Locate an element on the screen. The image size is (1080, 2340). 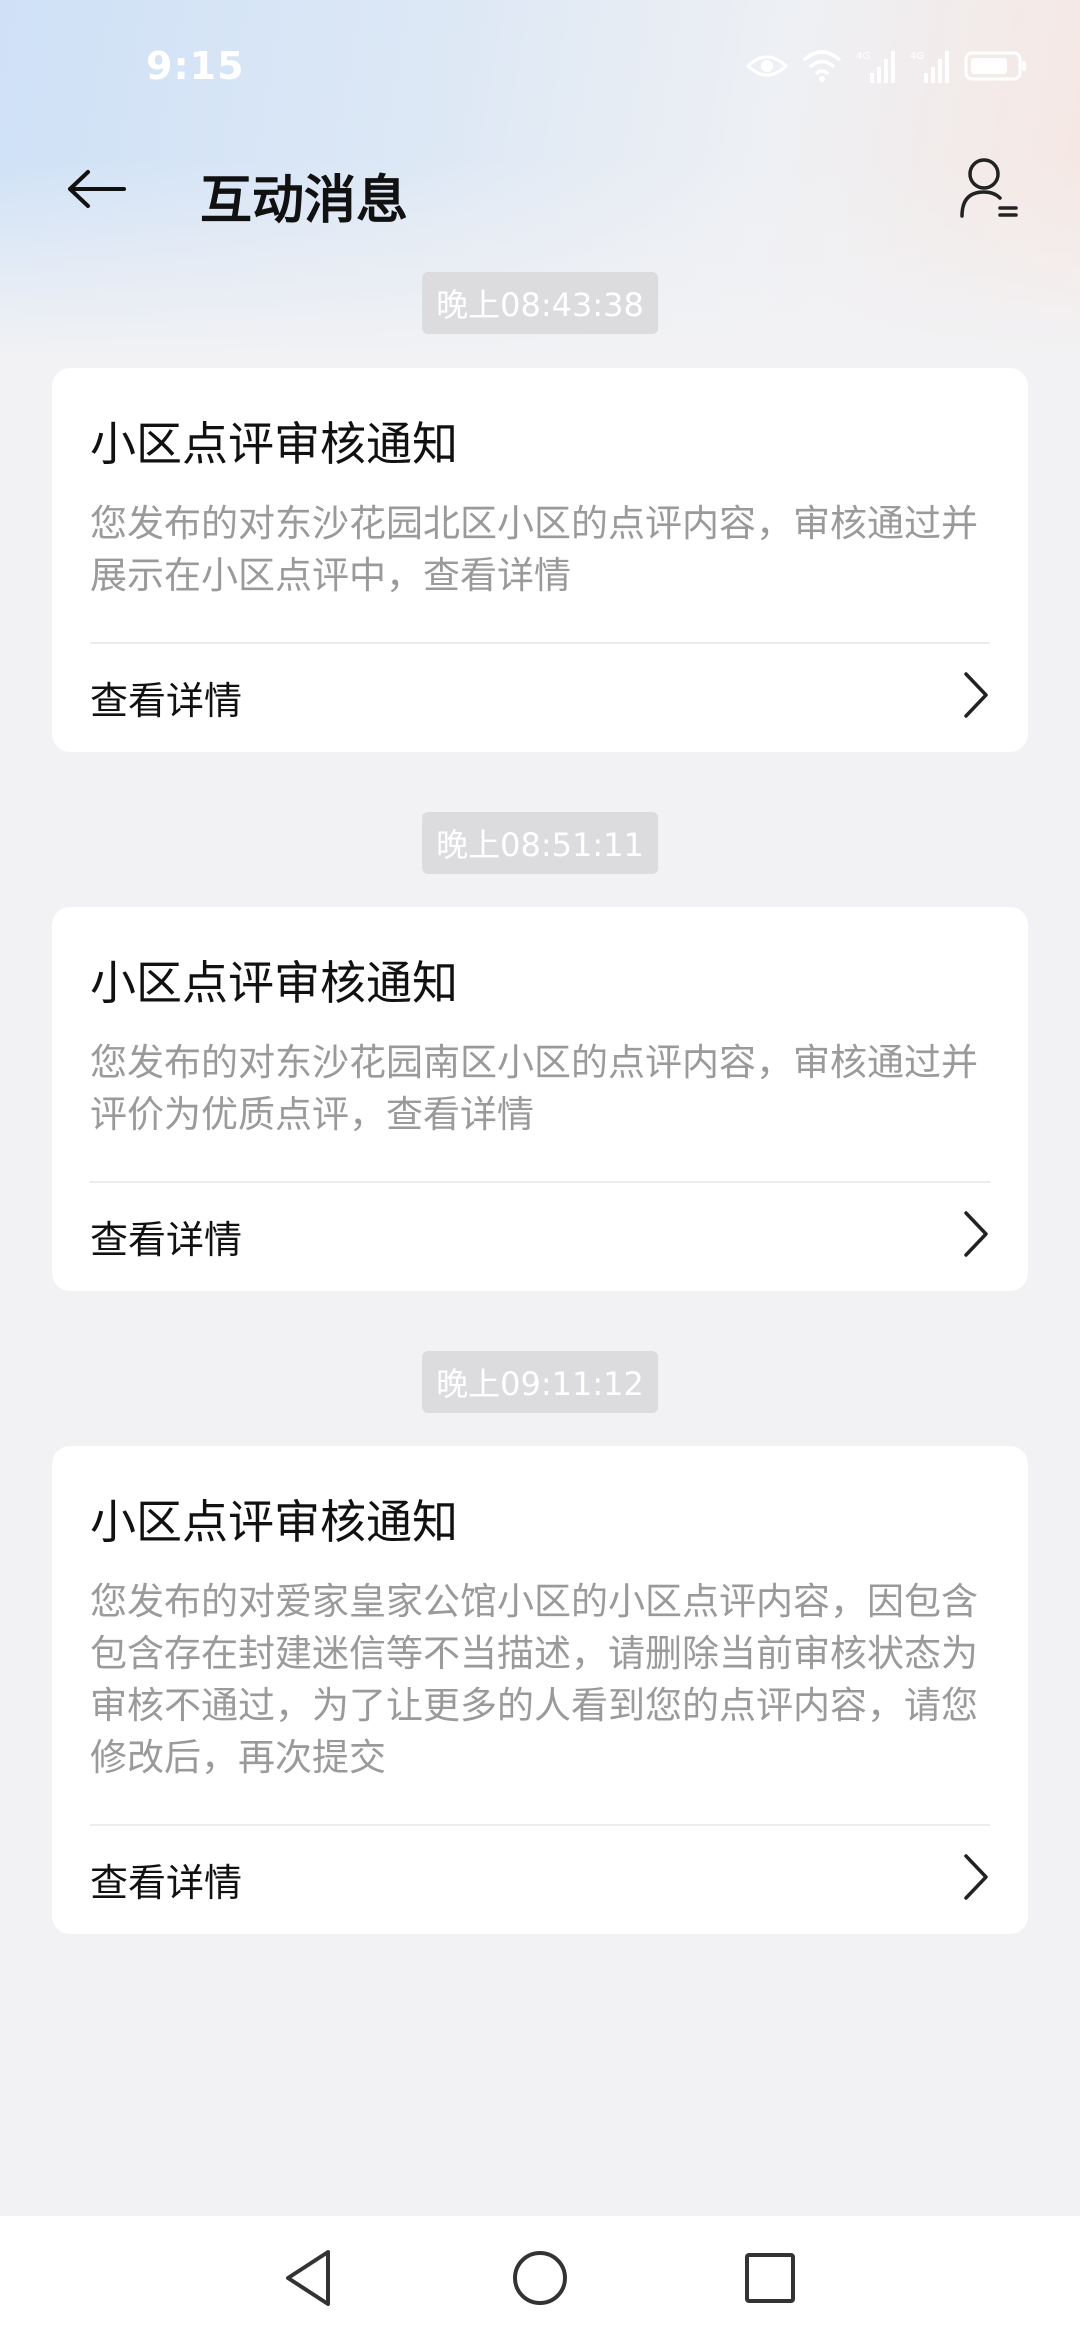
wifi-icon is located at coordinates (822, 66).